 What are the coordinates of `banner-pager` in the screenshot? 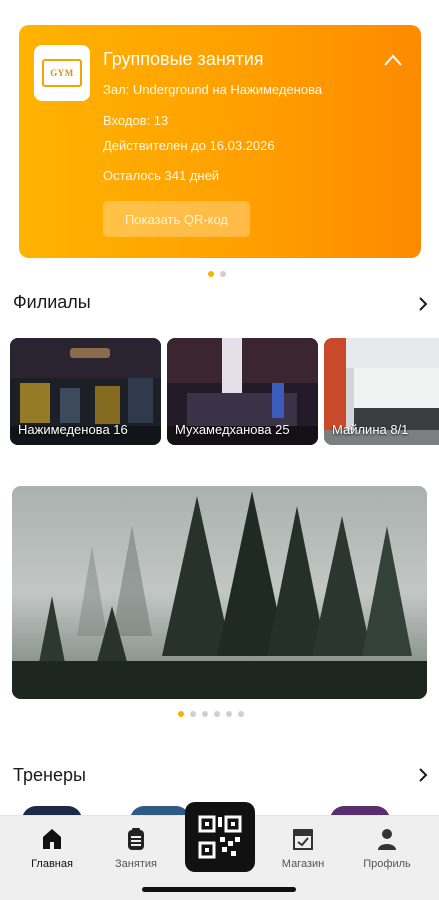 It's located at (211, 714).